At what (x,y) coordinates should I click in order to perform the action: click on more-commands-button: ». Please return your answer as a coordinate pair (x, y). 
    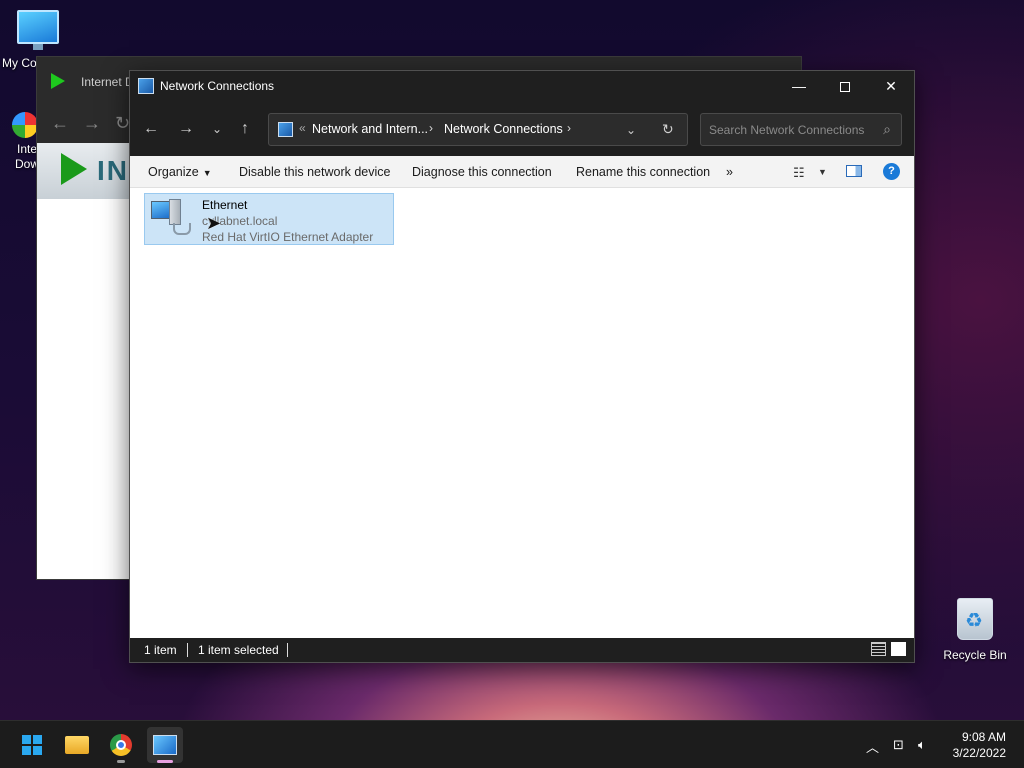
    Looking at the image, I should click on (729, 172).